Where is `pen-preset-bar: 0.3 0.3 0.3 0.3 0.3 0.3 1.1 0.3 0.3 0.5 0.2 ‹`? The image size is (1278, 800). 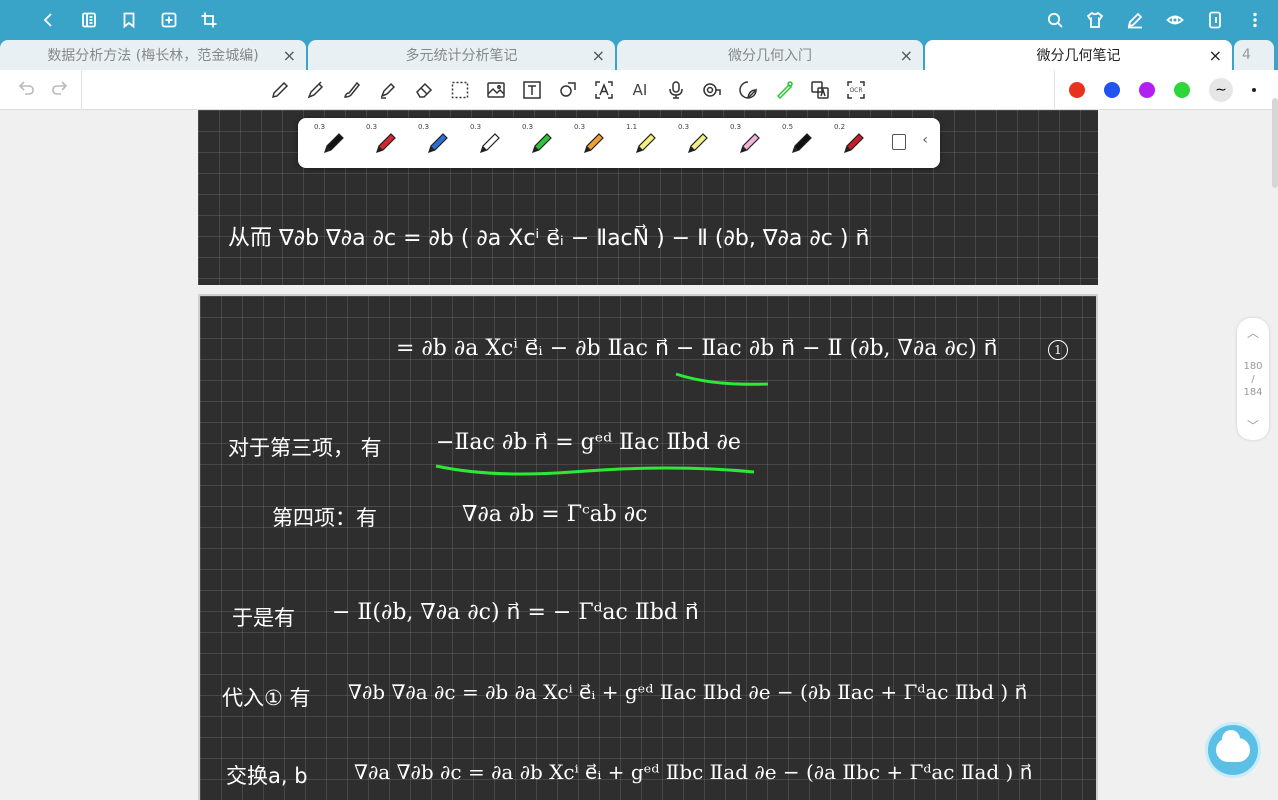 pen-preset-bar: 0.3 0.3 0.3 0.3 0.3 0.3 1.1 0.3 0.3 0.5 0.2 ‹ is located at coordinates (619, 143).